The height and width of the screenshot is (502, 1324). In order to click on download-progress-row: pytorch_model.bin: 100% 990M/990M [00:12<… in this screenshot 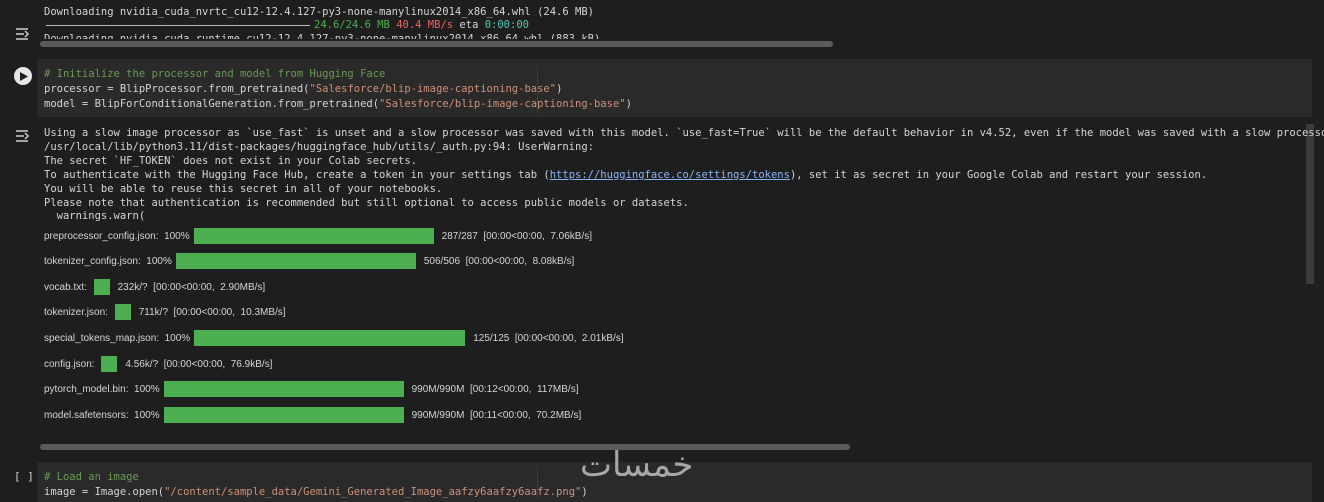, I will do `click(311, 389)`.